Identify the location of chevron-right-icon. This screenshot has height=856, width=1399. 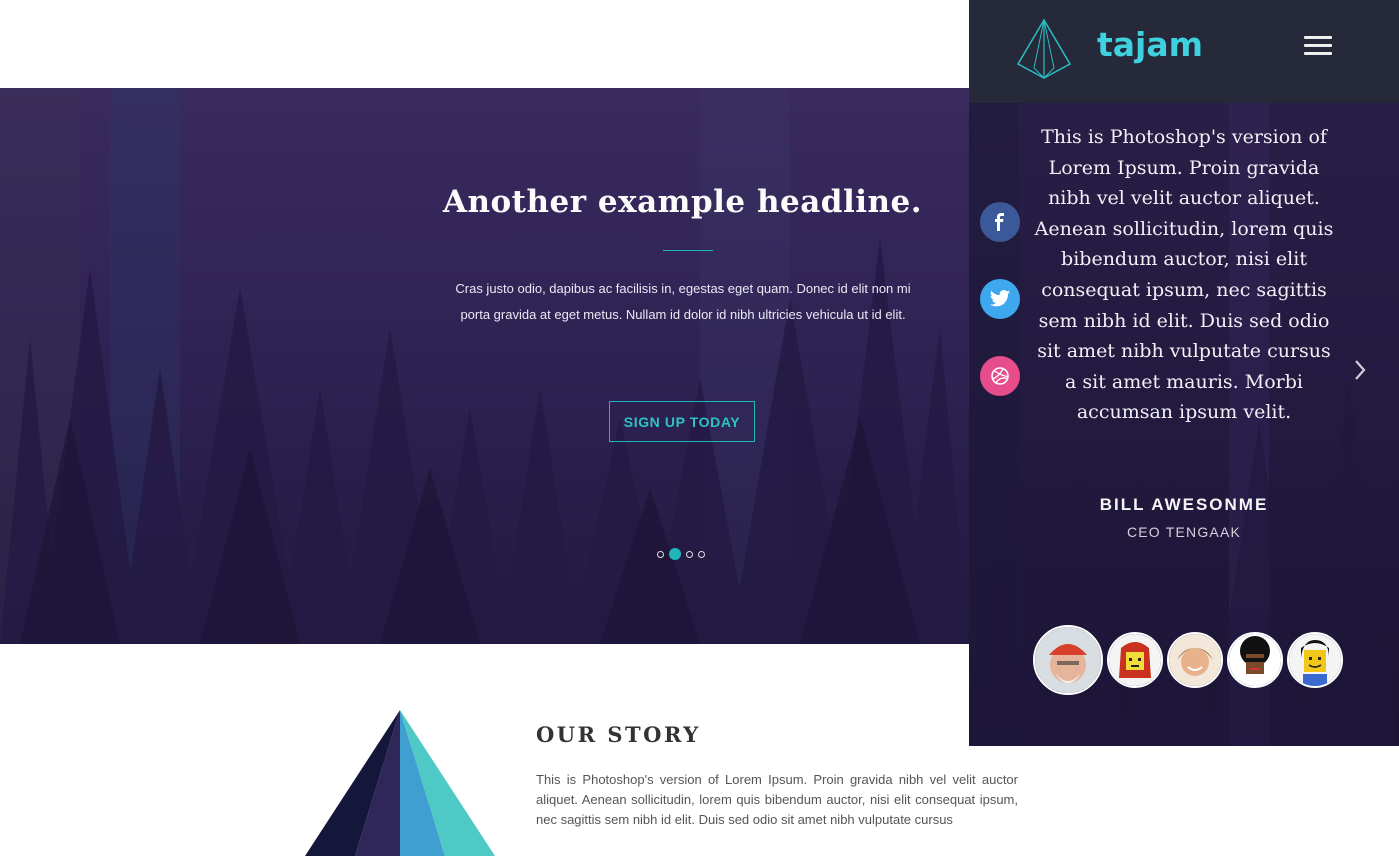
(1360, 370).